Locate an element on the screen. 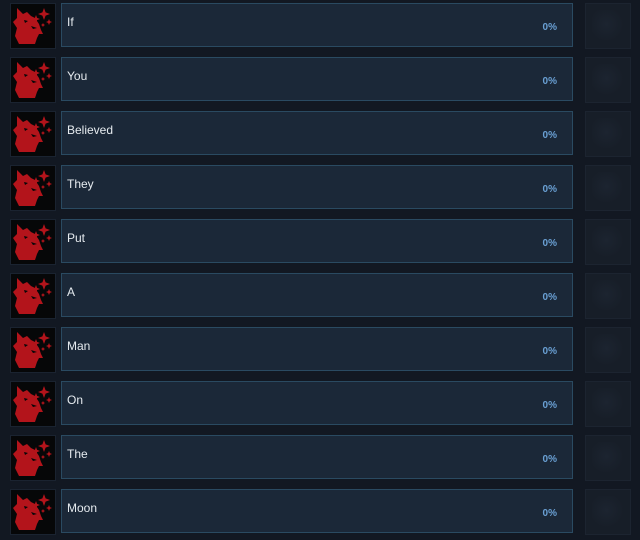  achievement-panel: Believed 0% is located at coordinates (317, 133).